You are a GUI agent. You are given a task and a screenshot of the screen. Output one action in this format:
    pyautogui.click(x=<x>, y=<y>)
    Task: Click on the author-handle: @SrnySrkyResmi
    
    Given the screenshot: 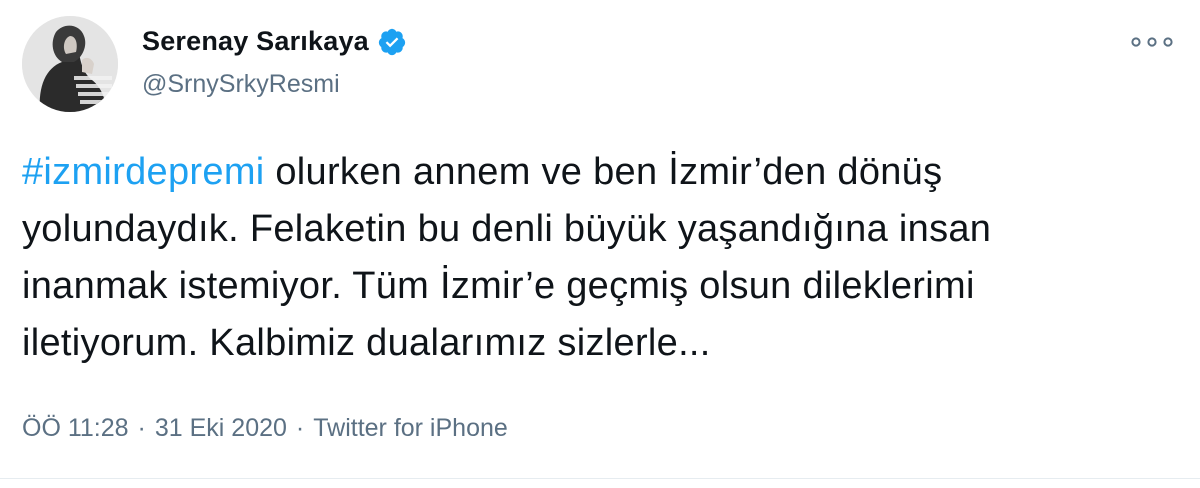 What is the action you would take?
    pyautogui.click(x=241, y=84)
    